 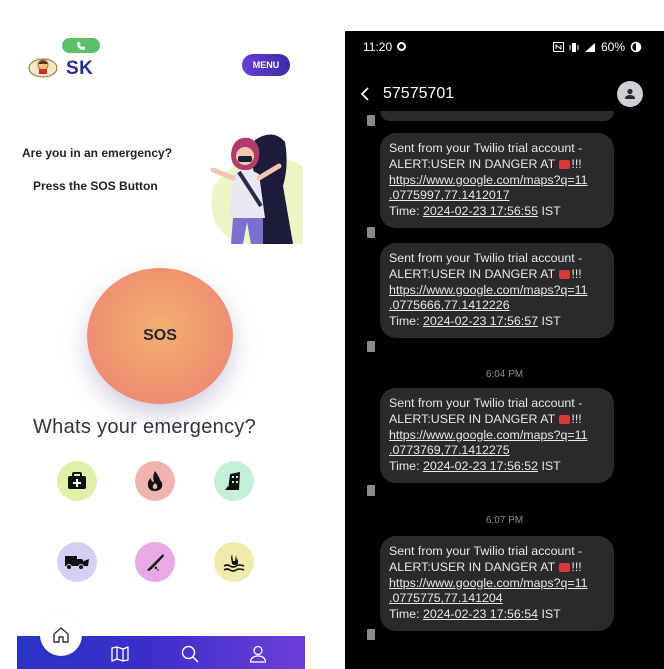 What do you see at coordinates (612, 47) in the screenshot?
I see `battery-percent: 60%` at bounding box center [612, 47].